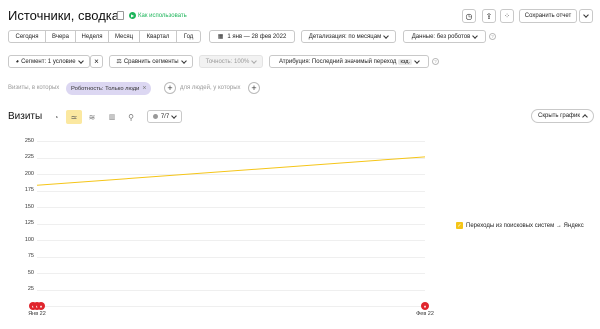 This screenshot has height=329, width=600. What do you see at coordinates (525, 225) in the screenshot?
I see `legend-series-label: Переходы из поисковых систем → Яндекс` at bounding box center [525, 225].